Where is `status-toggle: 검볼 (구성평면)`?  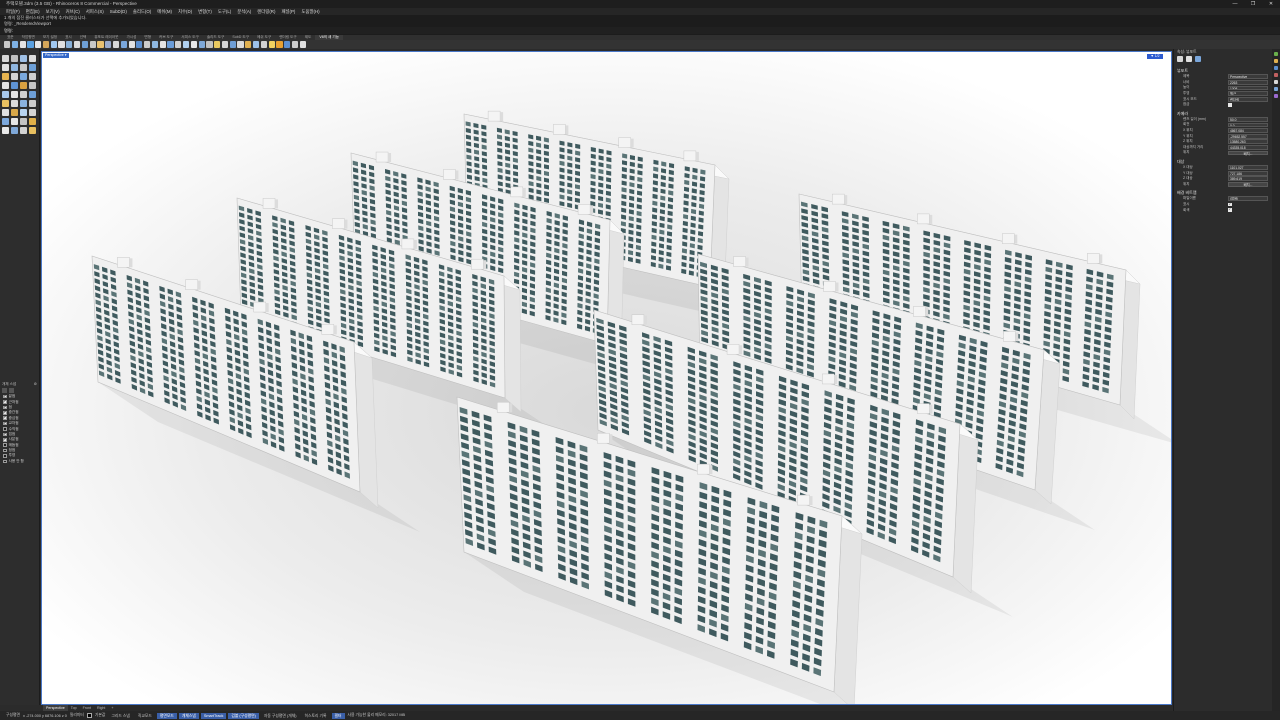
status-toggle: 검볼 (구성평면) is located at coordinates (243, 715).